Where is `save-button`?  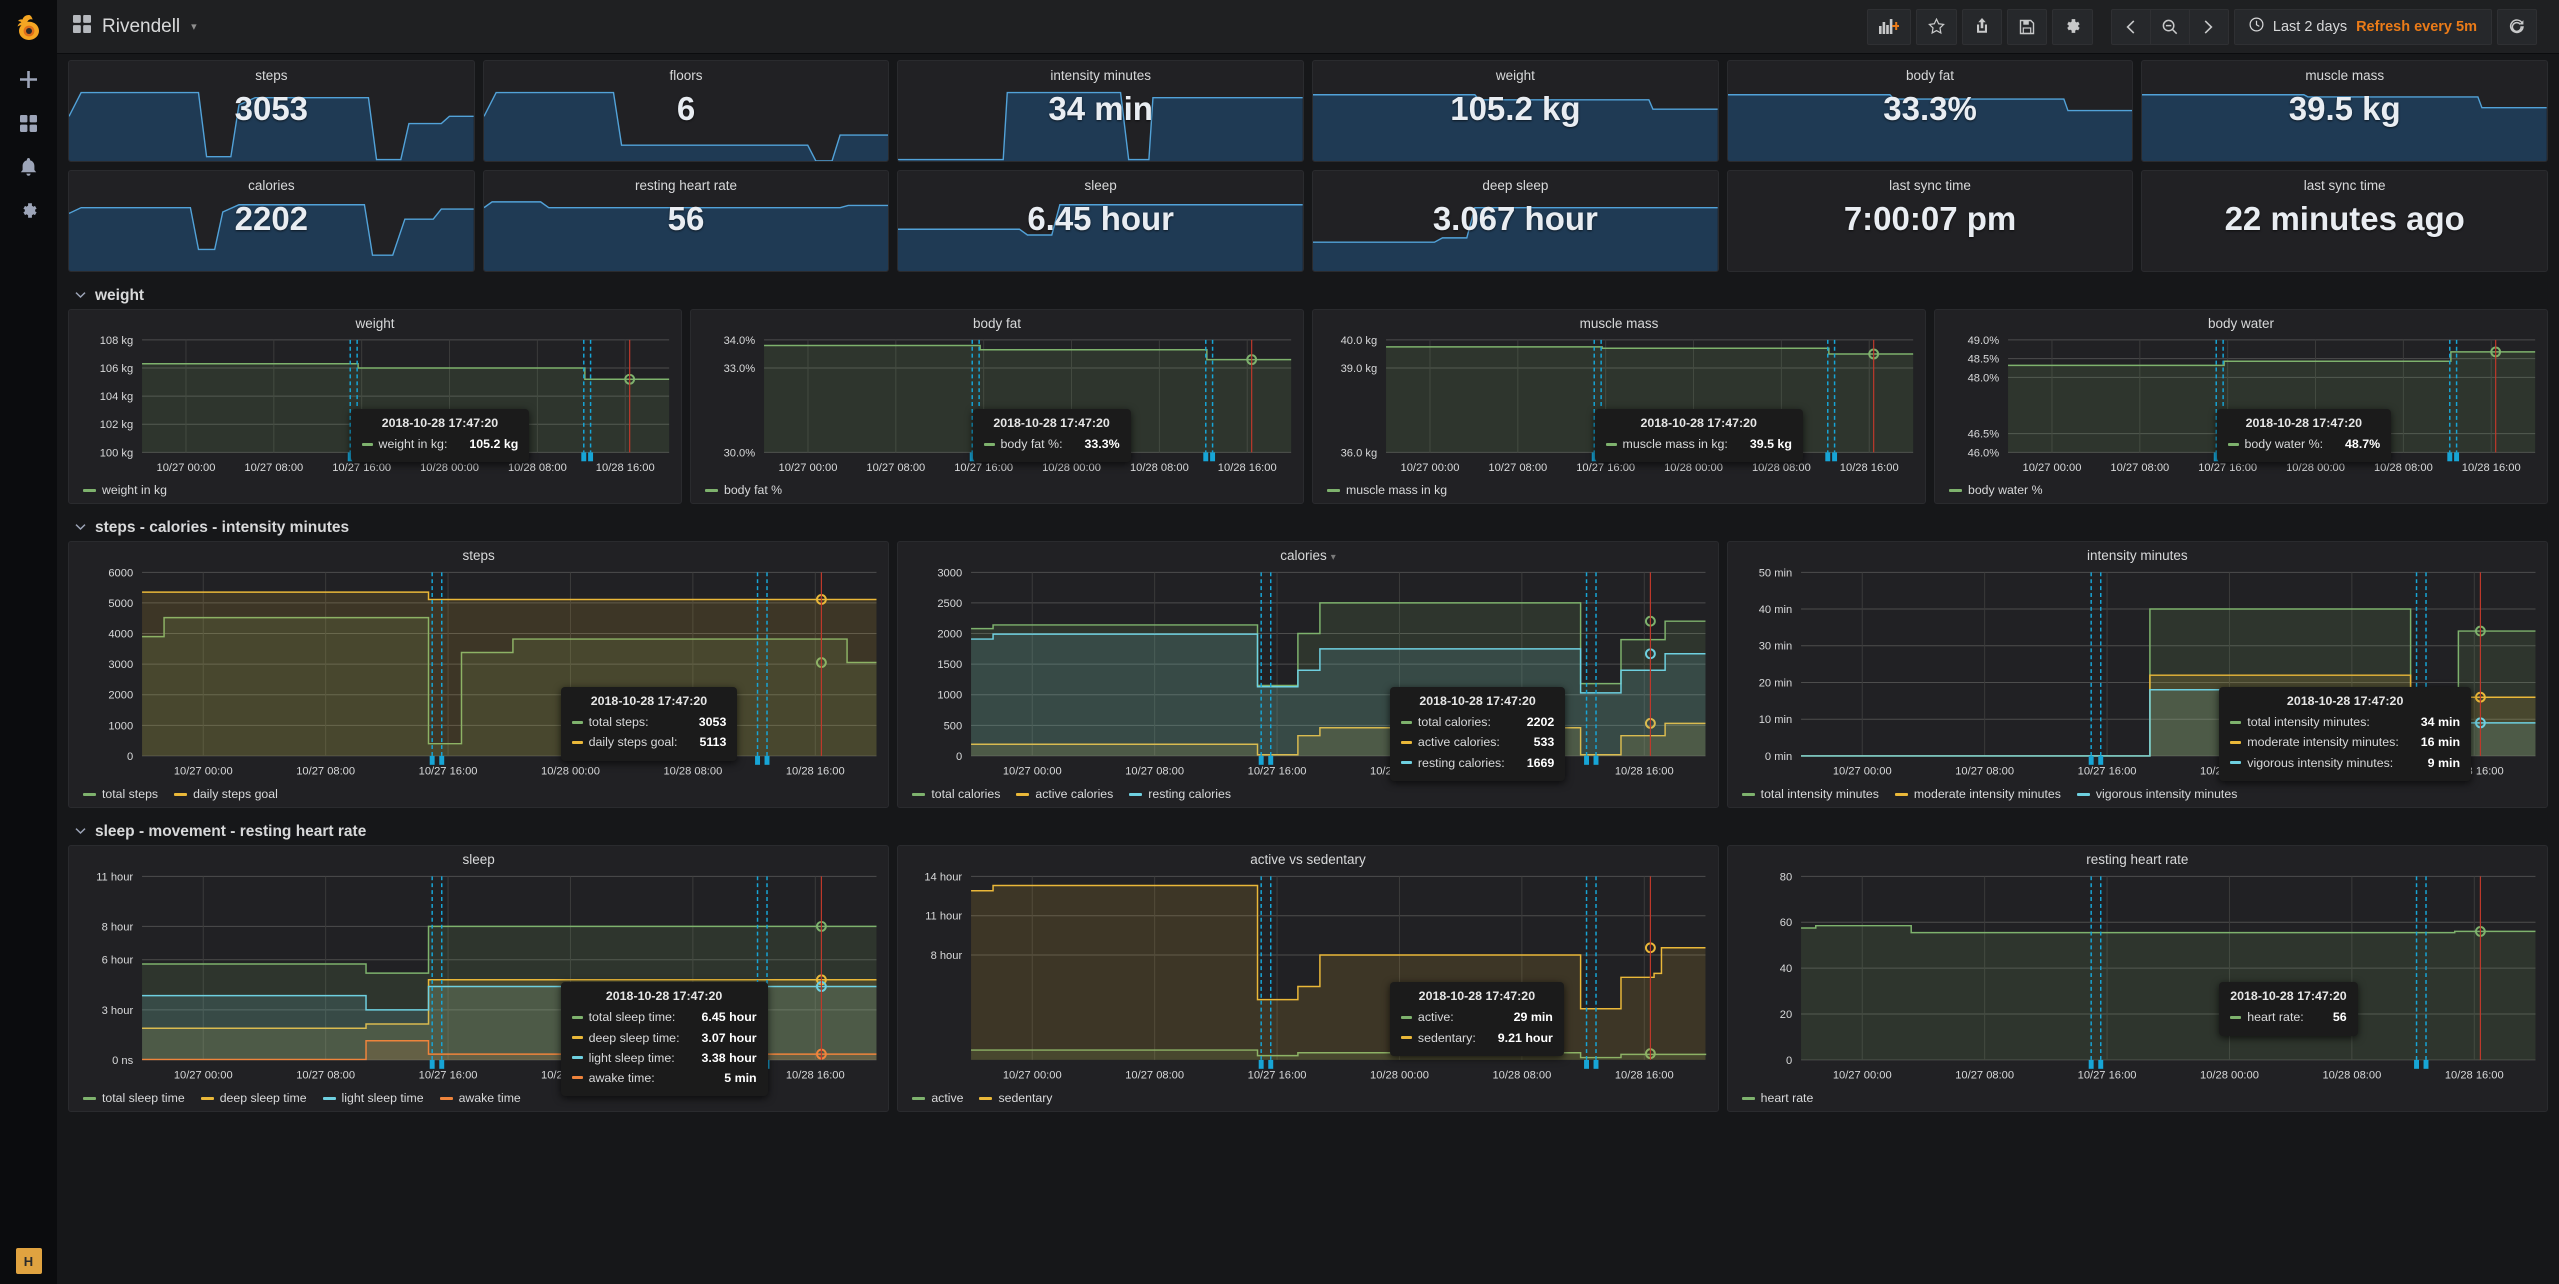 save-button is located at coordinates (2026, 26).